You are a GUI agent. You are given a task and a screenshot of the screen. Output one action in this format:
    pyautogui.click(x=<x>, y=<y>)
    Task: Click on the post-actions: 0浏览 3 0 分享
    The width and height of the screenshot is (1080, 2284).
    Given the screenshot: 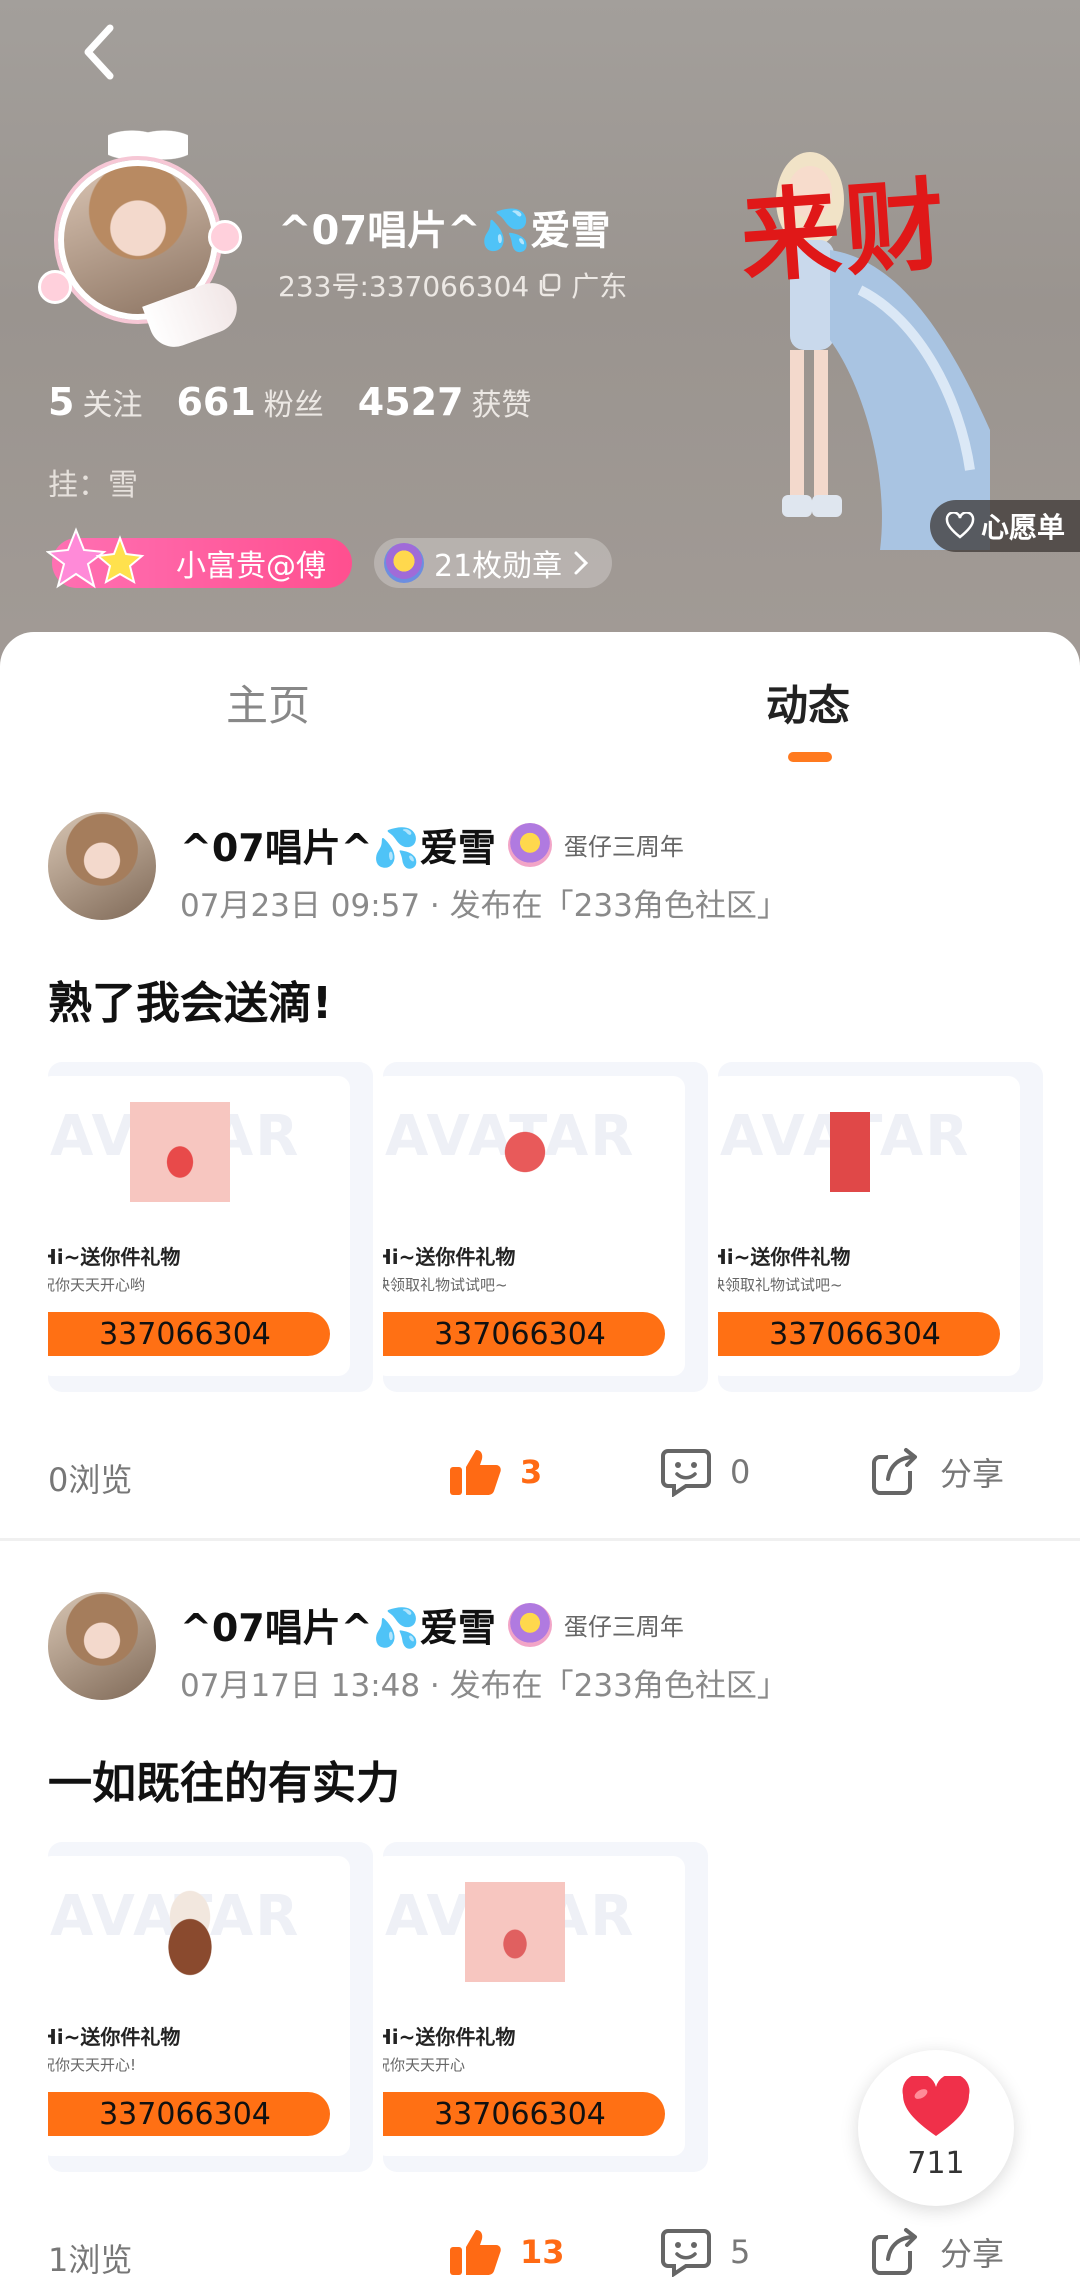 What is the action you would take?
    pyautogui.click(x=540, y=1477)
    